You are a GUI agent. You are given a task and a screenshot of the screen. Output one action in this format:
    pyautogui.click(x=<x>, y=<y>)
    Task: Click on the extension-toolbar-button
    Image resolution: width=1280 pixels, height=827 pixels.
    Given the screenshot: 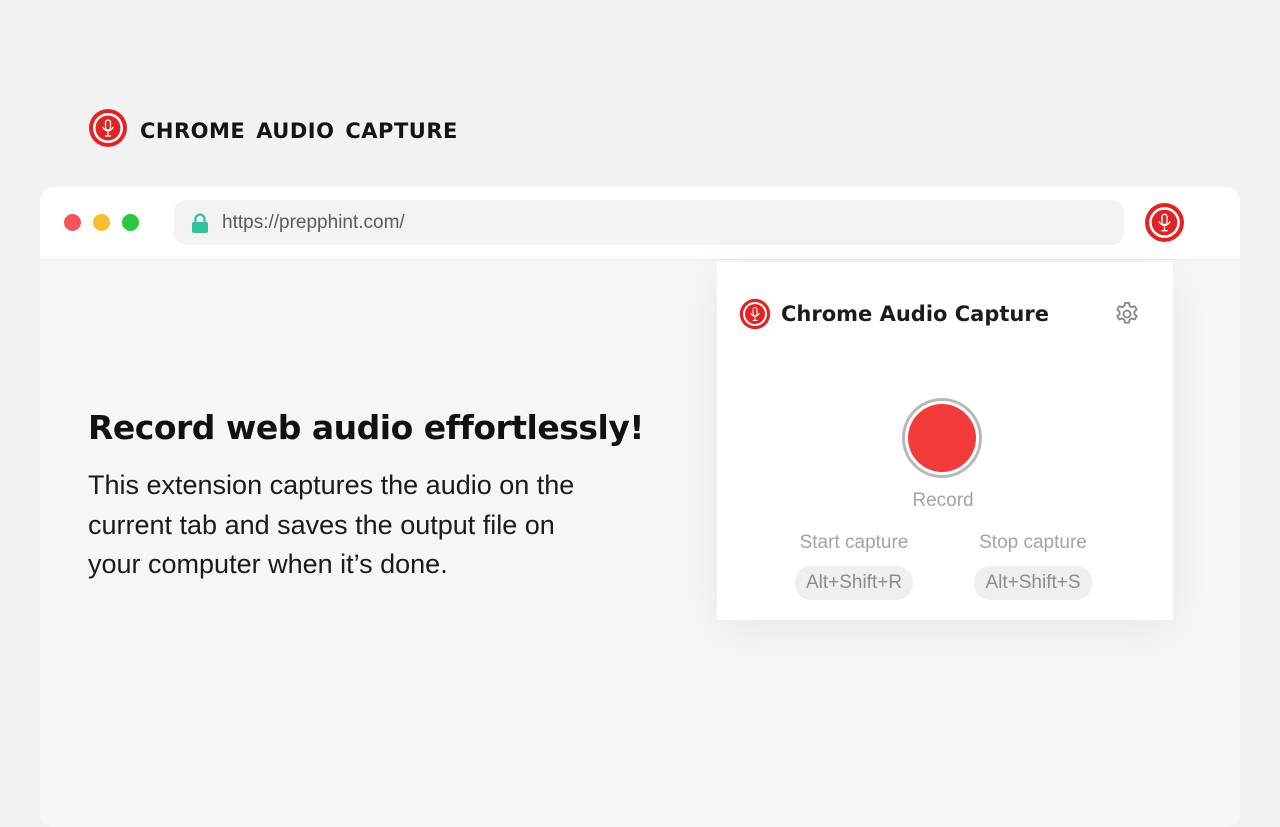 What is the action you would take?
    pyautogui.click(x=1164, y=224)
    